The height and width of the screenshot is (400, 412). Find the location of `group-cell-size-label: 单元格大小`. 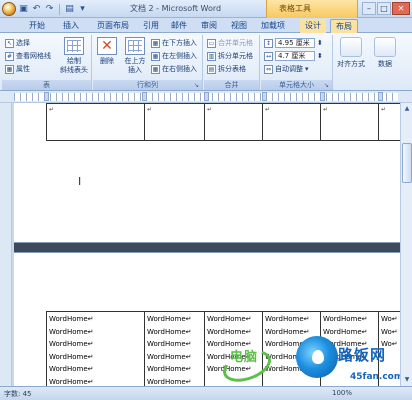

group-cell-size-label: 单元格大小 is located at coordinates (296, 85).